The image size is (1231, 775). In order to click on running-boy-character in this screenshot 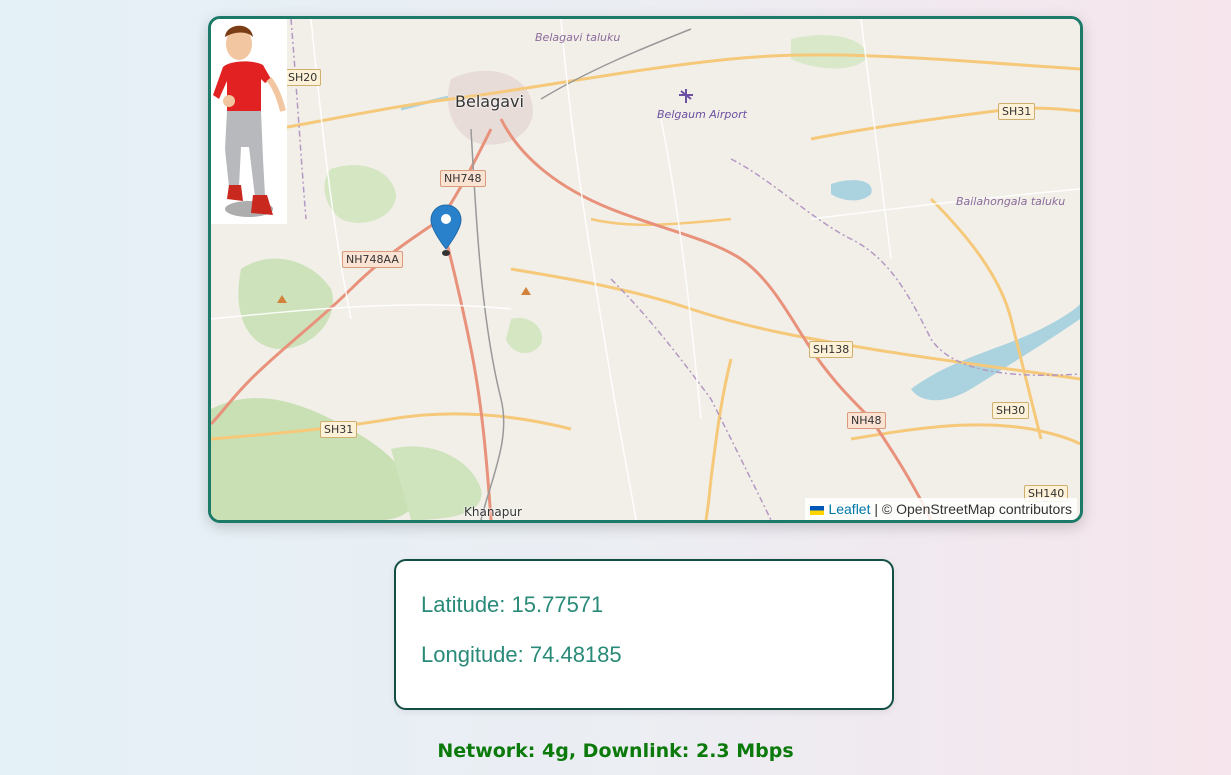, I will do `click(249, 121)`.